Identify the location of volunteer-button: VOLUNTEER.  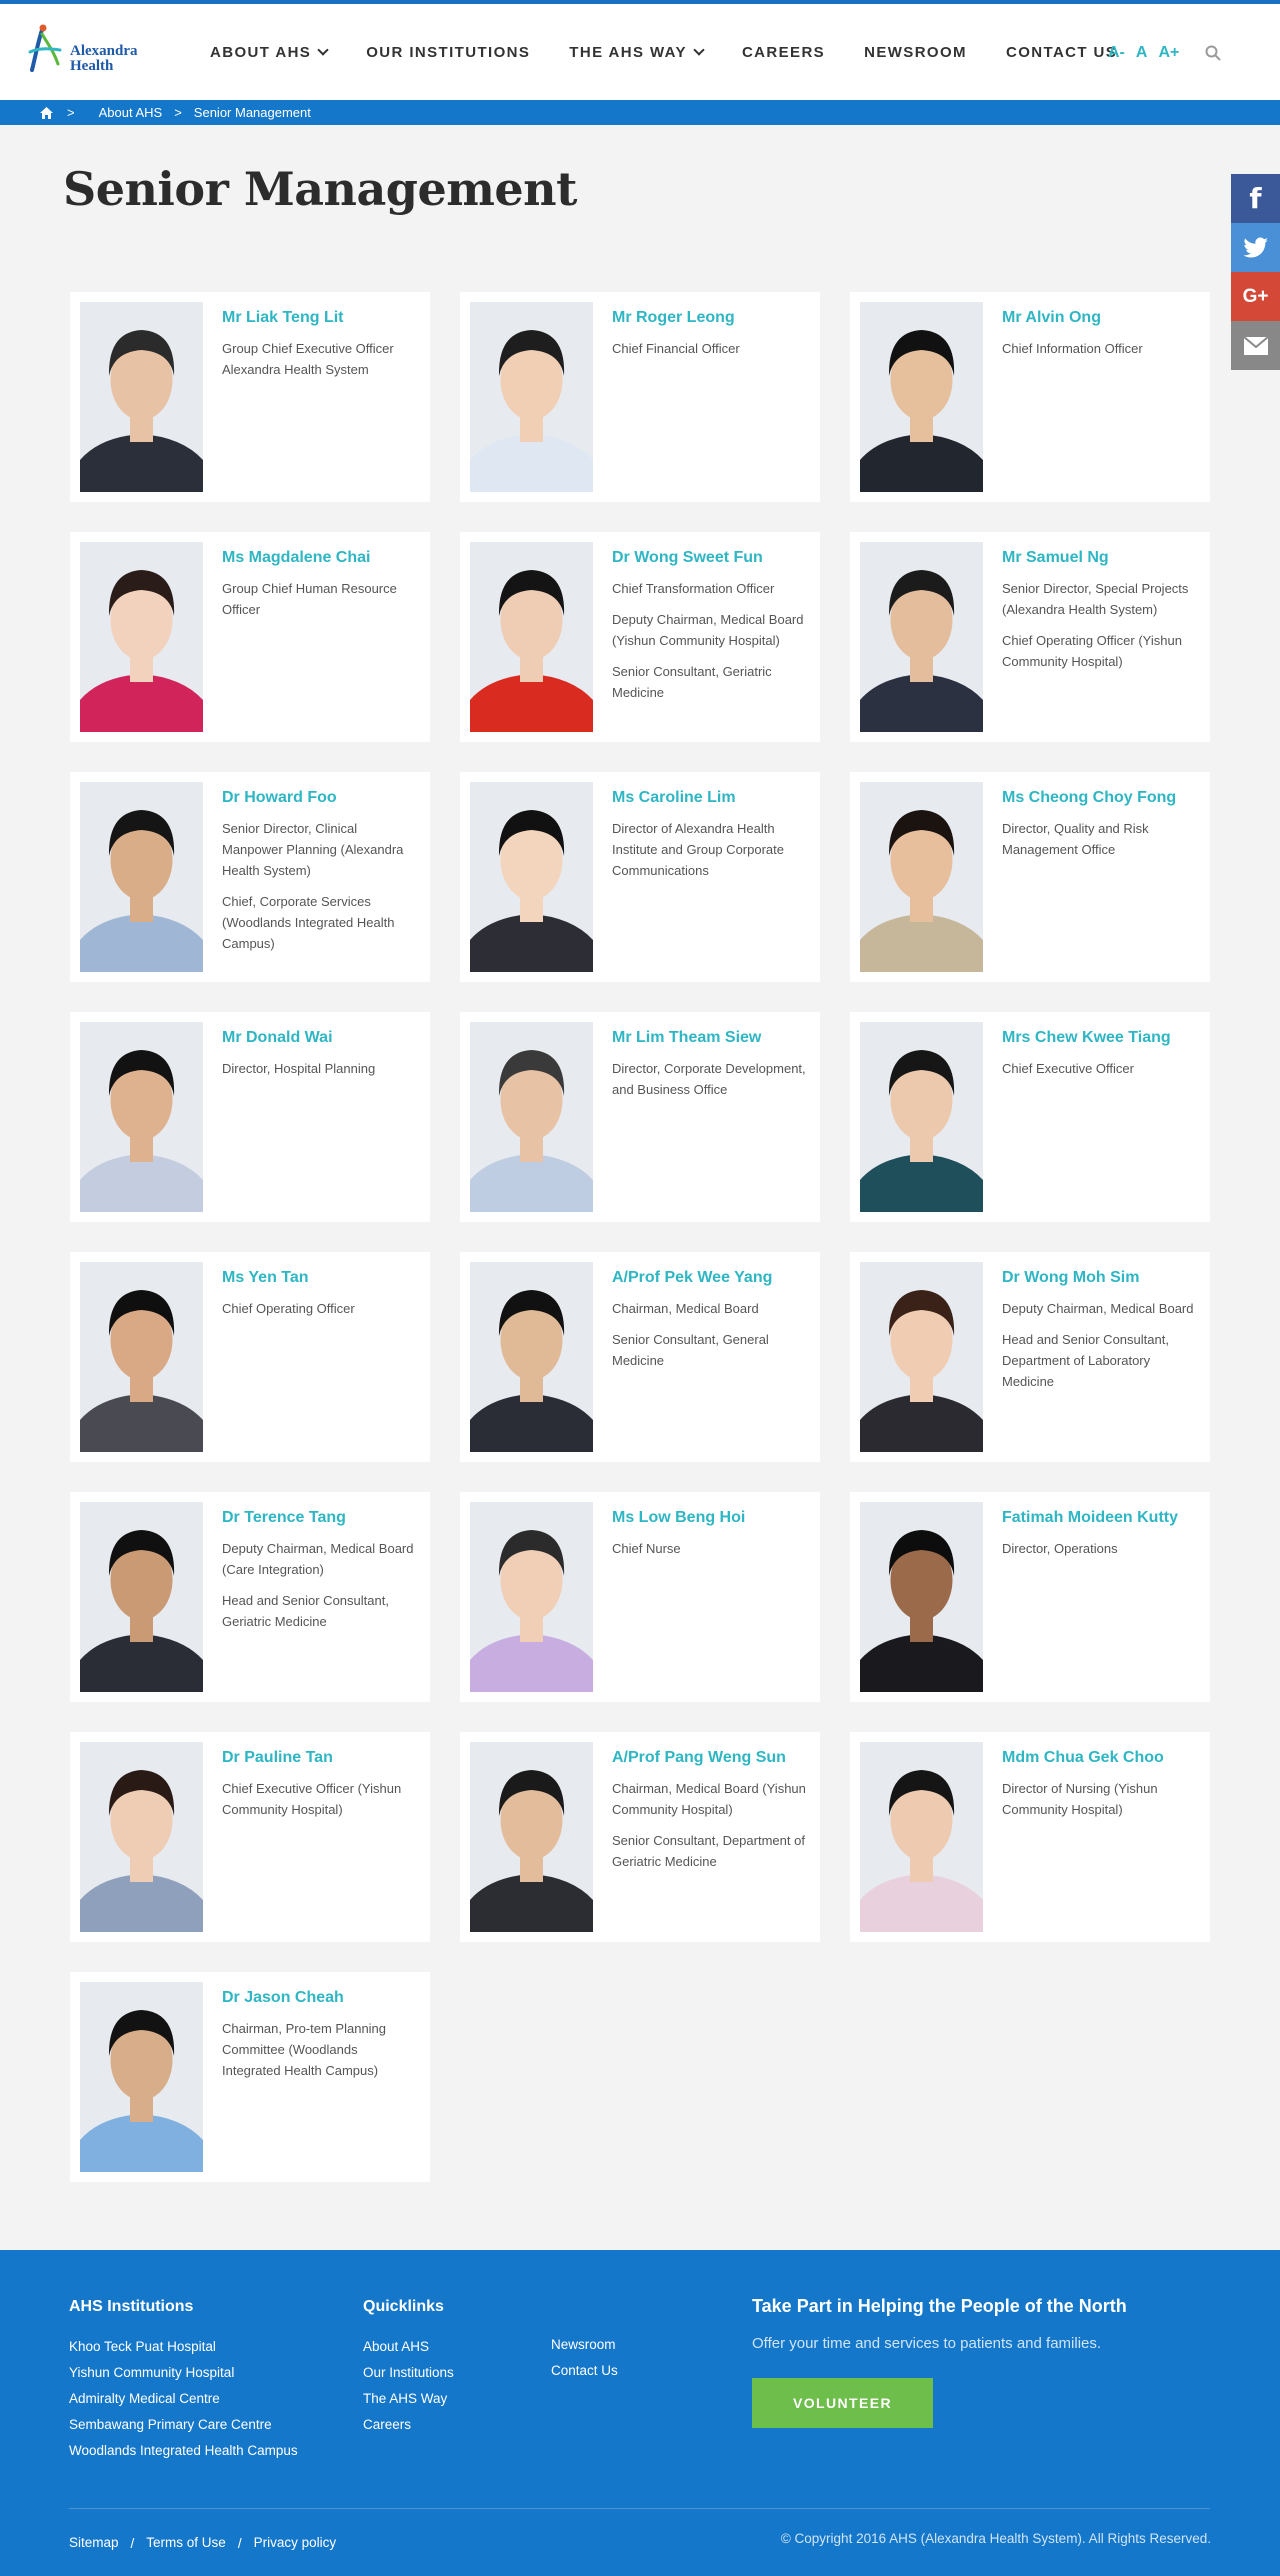
(842, 2403).